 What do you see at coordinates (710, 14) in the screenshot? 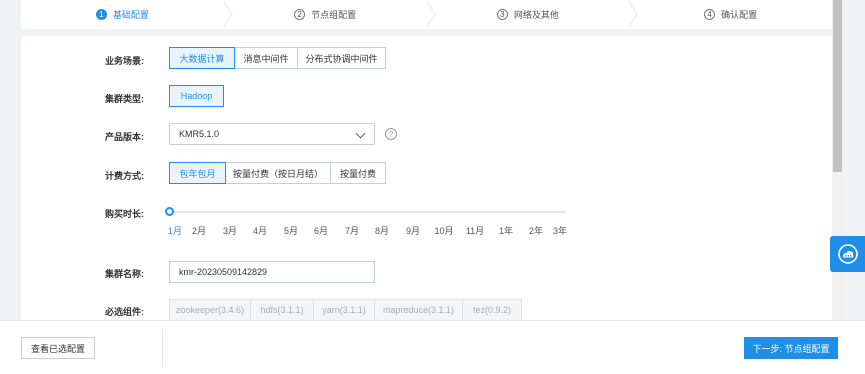
I see `step-number: 4` at bounding box center [710, 14].